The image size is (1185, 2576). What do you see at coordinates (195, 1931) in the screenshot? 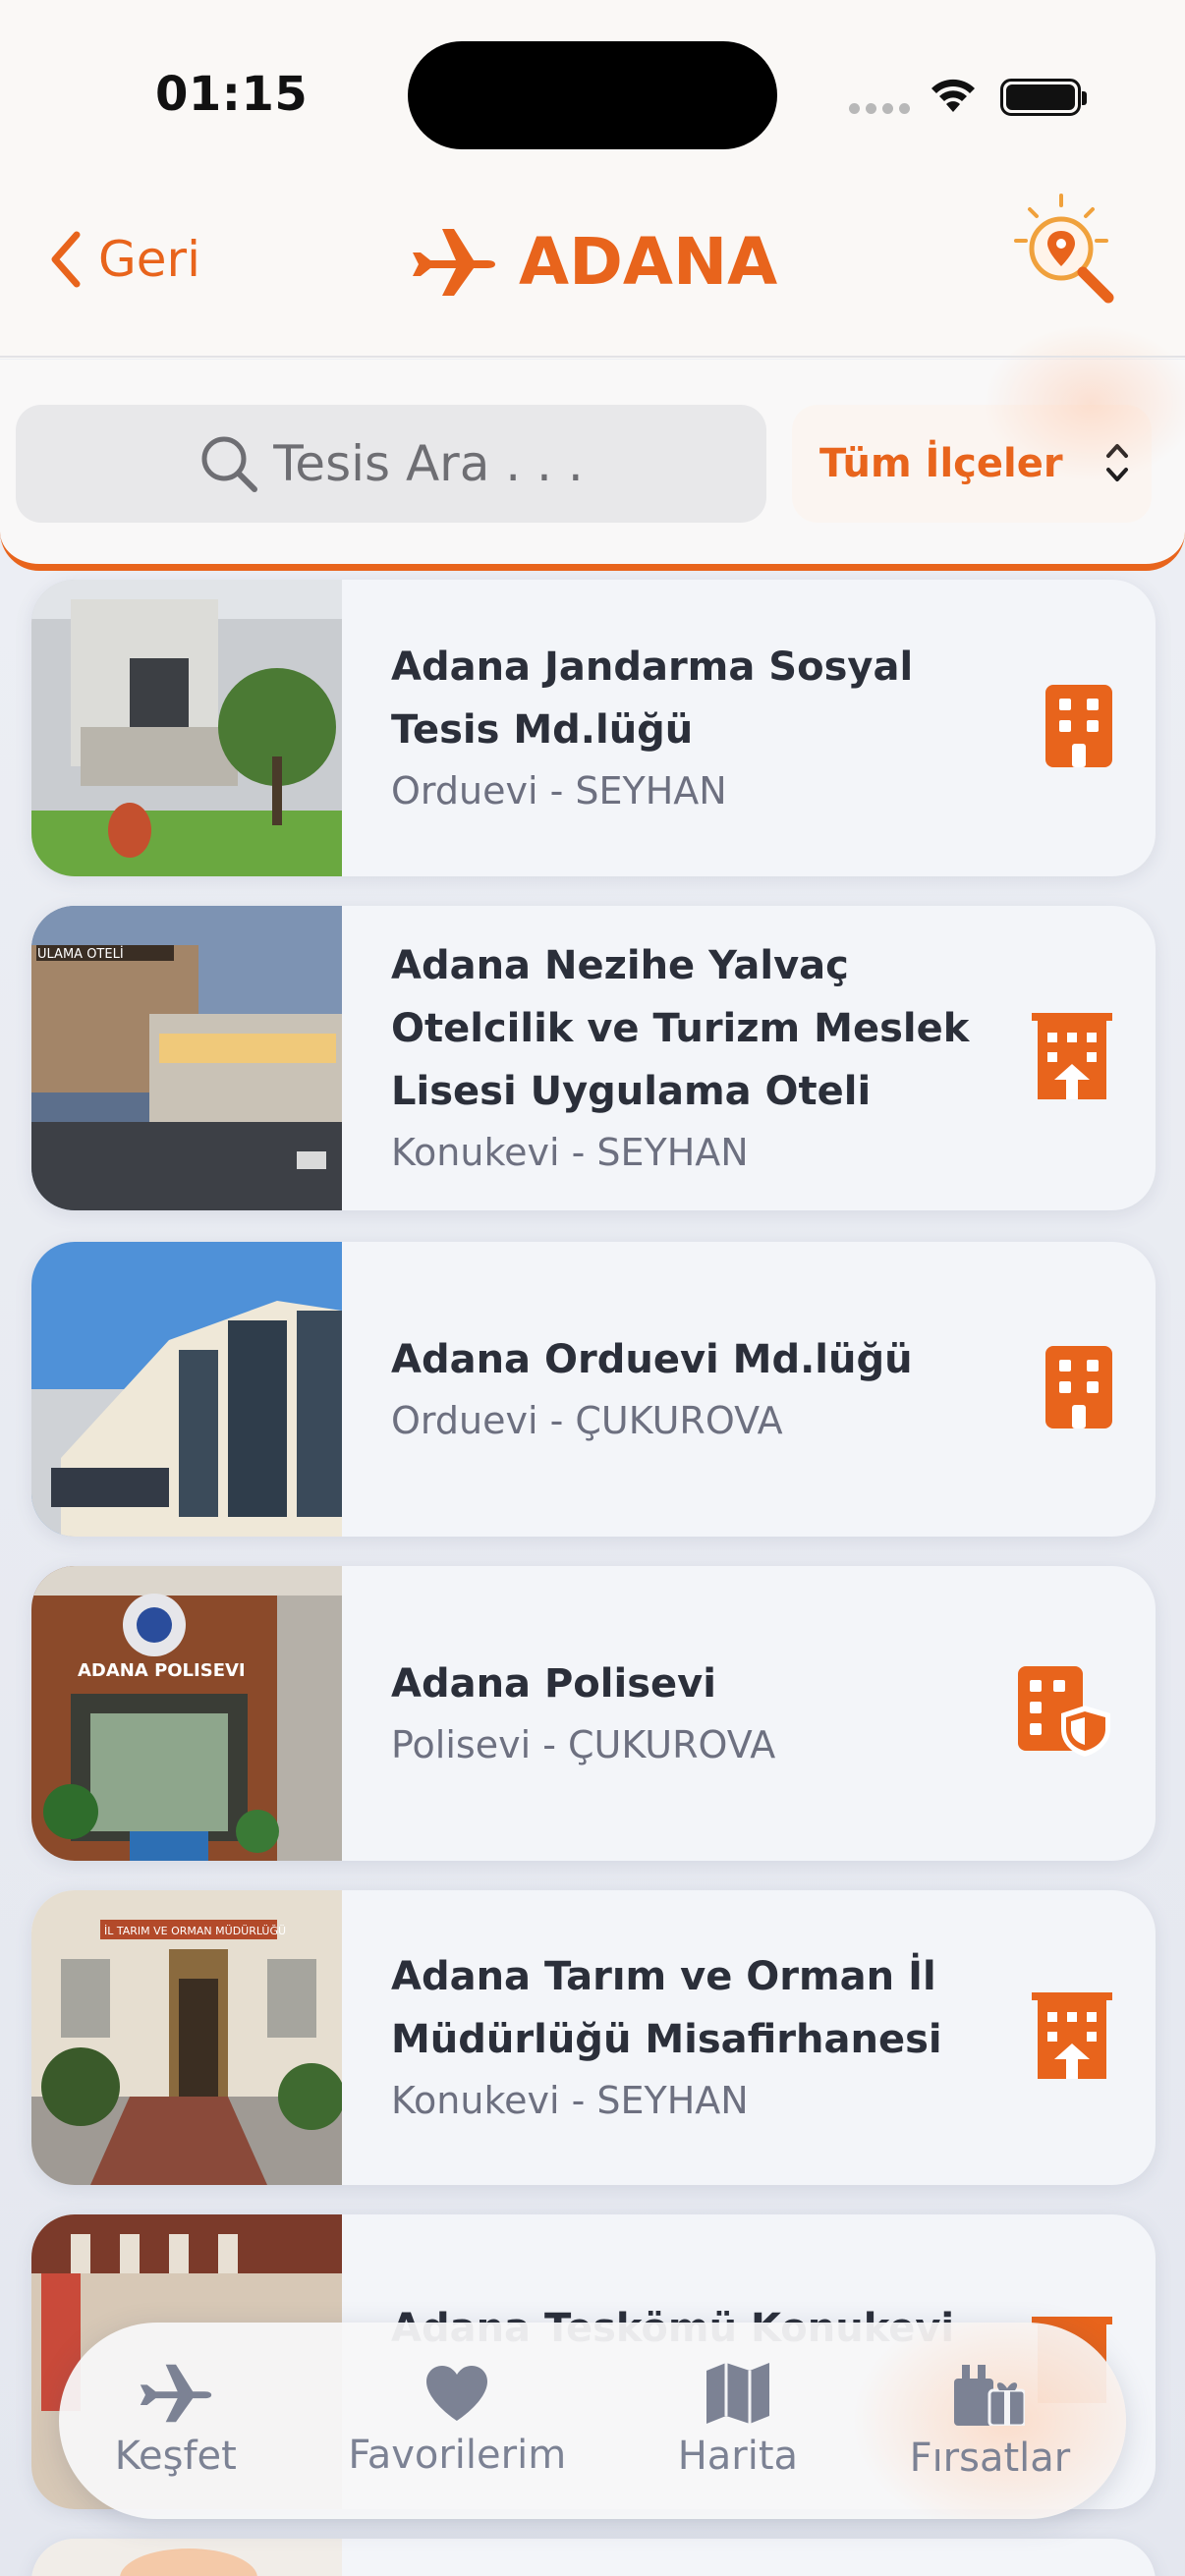
I see `agri-sign-text: İL TARIM VE ORMAN MÜDÜRLÜĞÜ` at bounding box center [195, 1931].